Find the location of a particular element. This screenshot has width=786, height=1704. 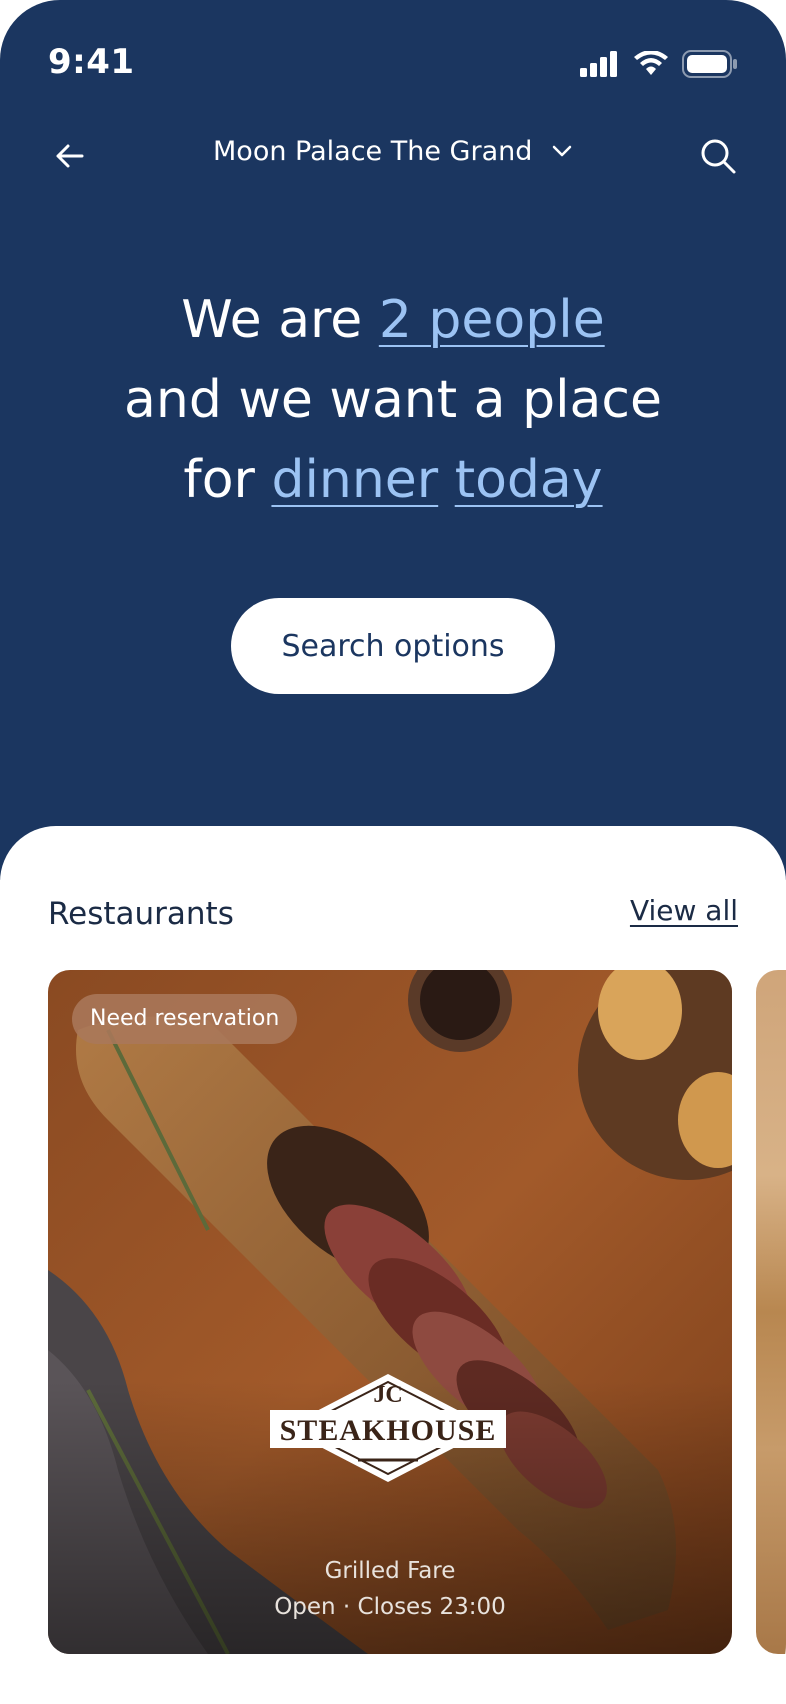

restaurants-title: Restaurants is located at coordinates (141, 914).